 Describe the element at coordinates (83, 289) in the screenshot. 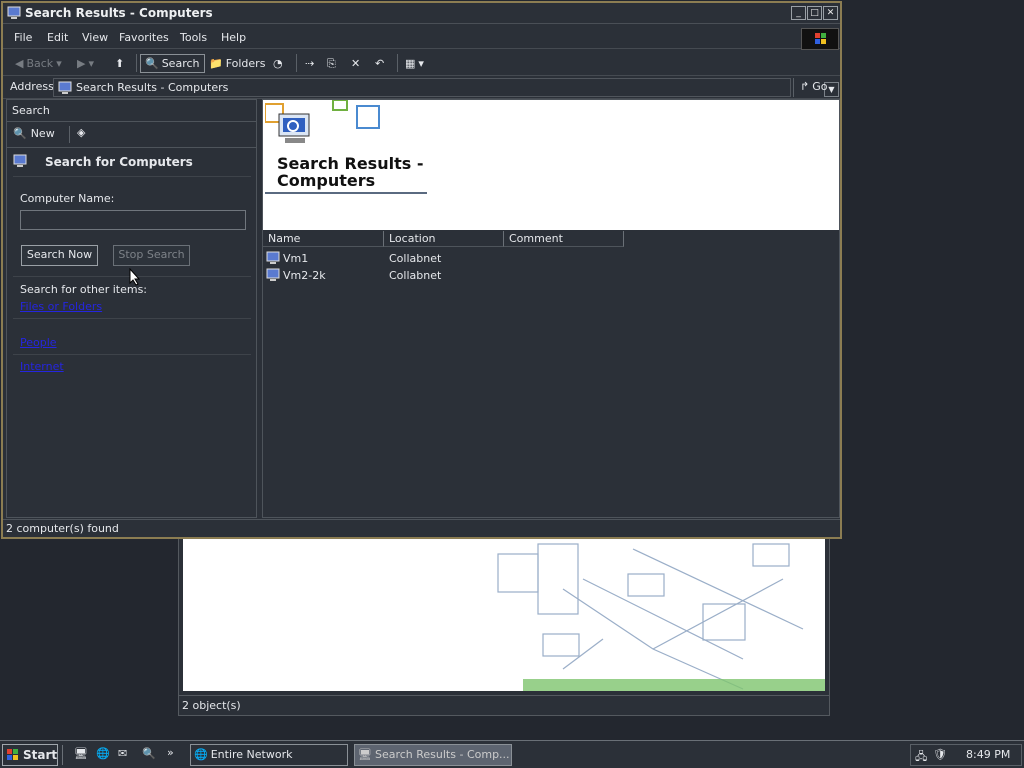

I see `other-items-label: Search for other items:` at that location.